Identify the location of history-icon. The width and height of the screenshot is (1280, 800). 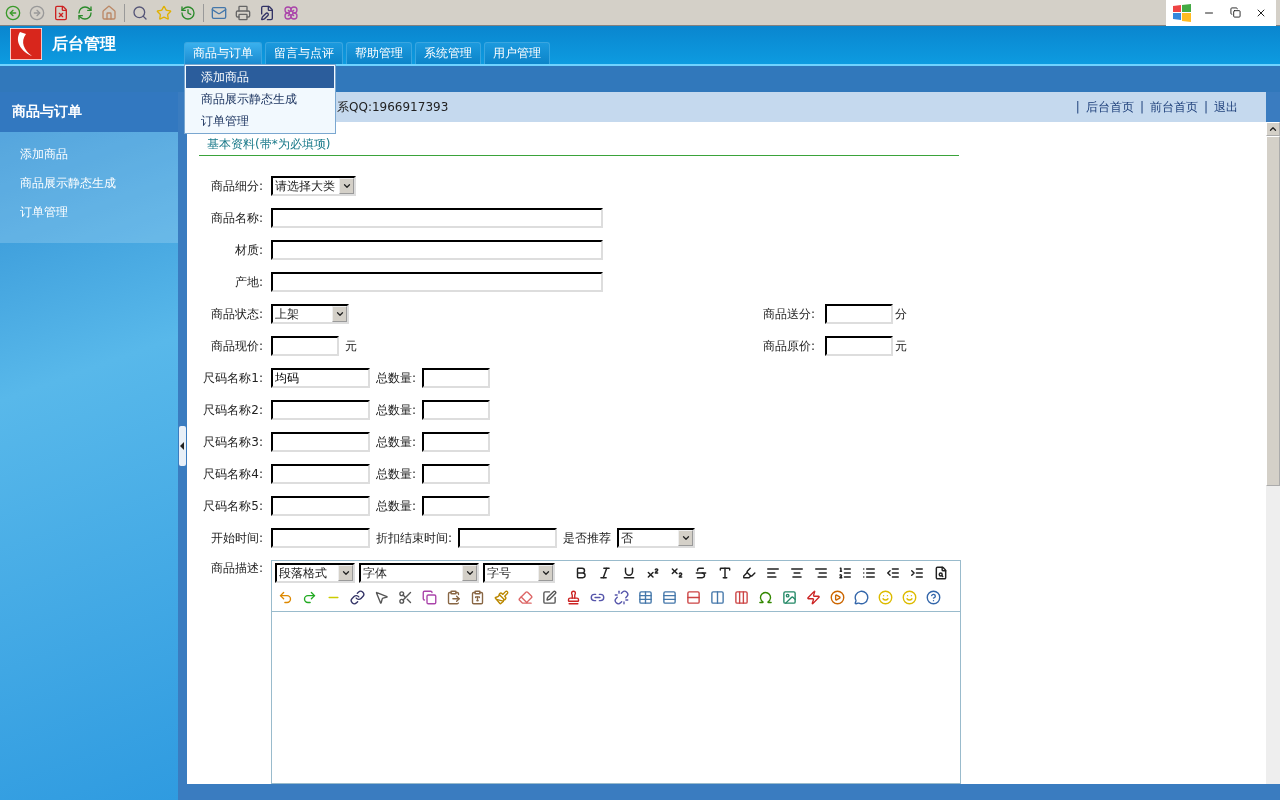
(188, 12).